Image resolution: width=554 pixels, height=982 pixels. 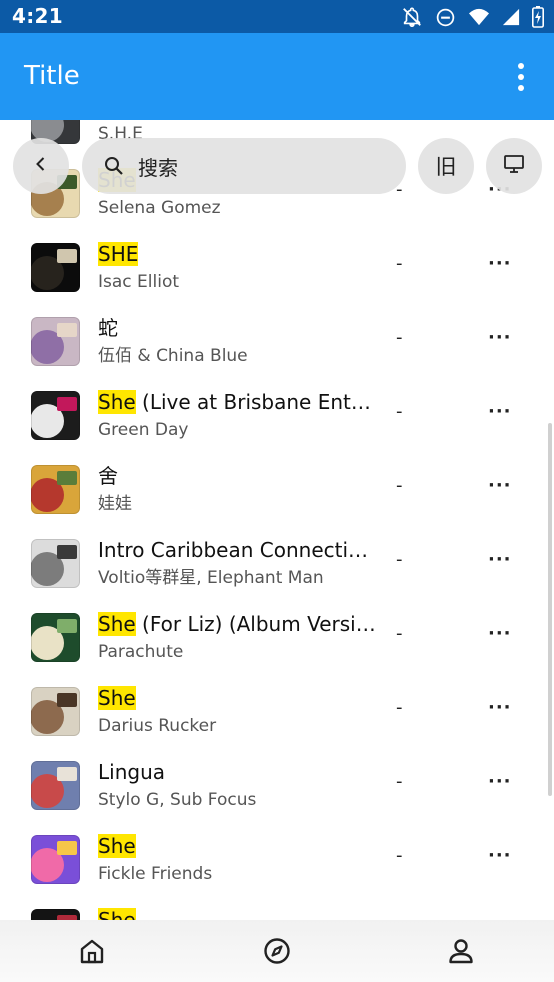 What do you see at coordinates (445, 17) in the screenshot?
I see `do-not-disturb-icon` at bounding box center [445, 17].